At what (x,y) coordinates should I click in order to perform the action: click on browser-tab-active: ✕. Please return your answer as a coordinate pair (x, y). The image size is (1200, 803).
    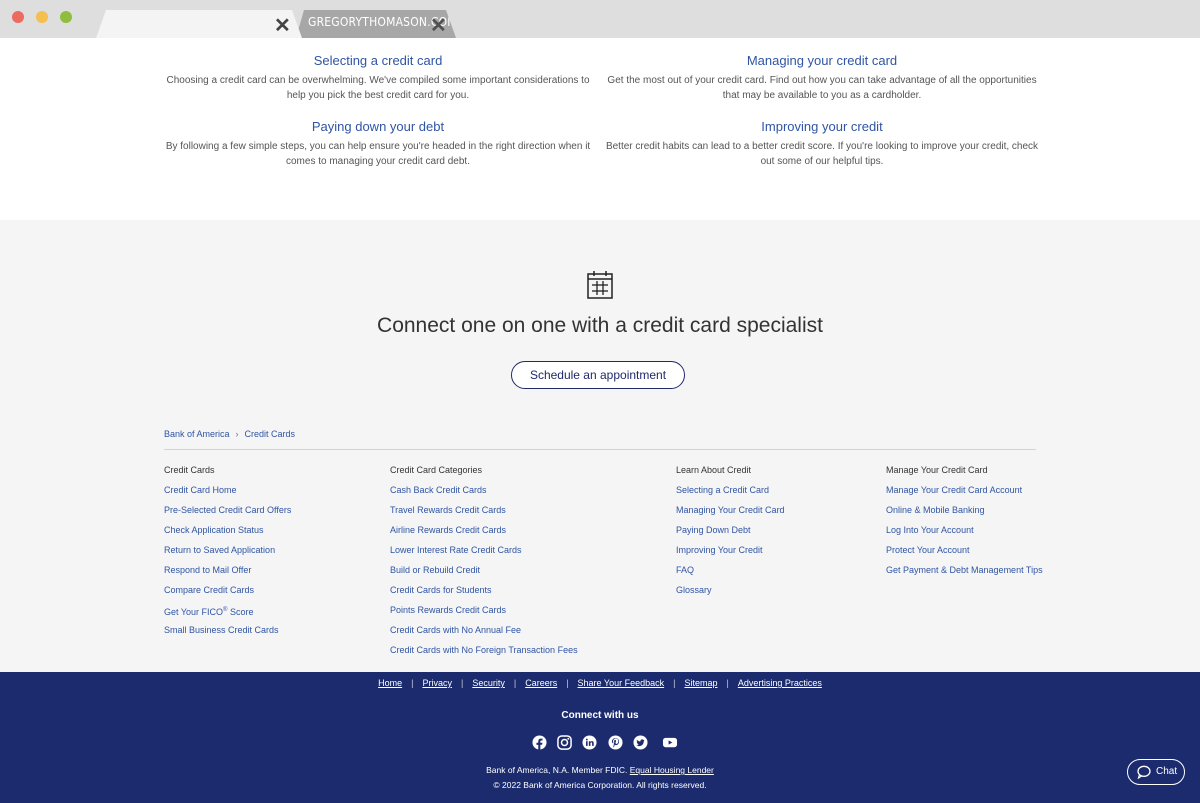
    Looking at the image, I should click on (199, 24).